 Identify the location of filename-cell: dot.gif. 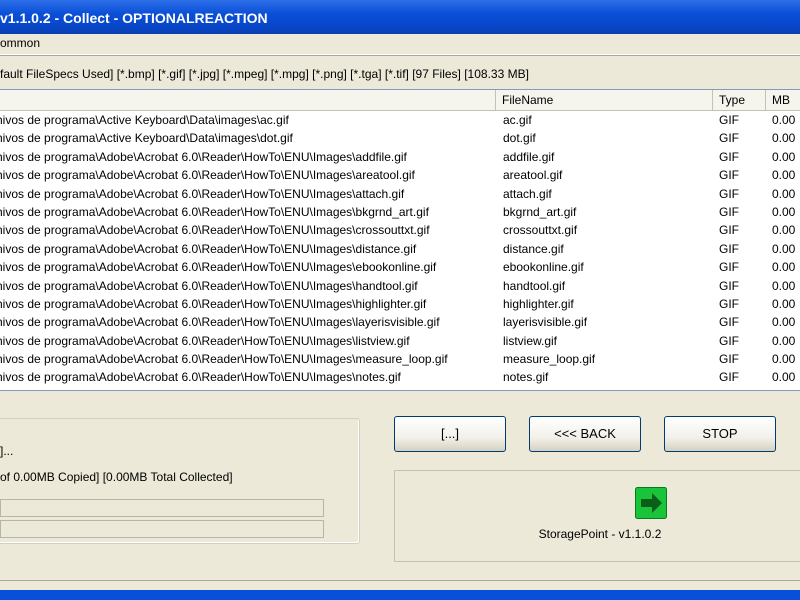
(519, 138).